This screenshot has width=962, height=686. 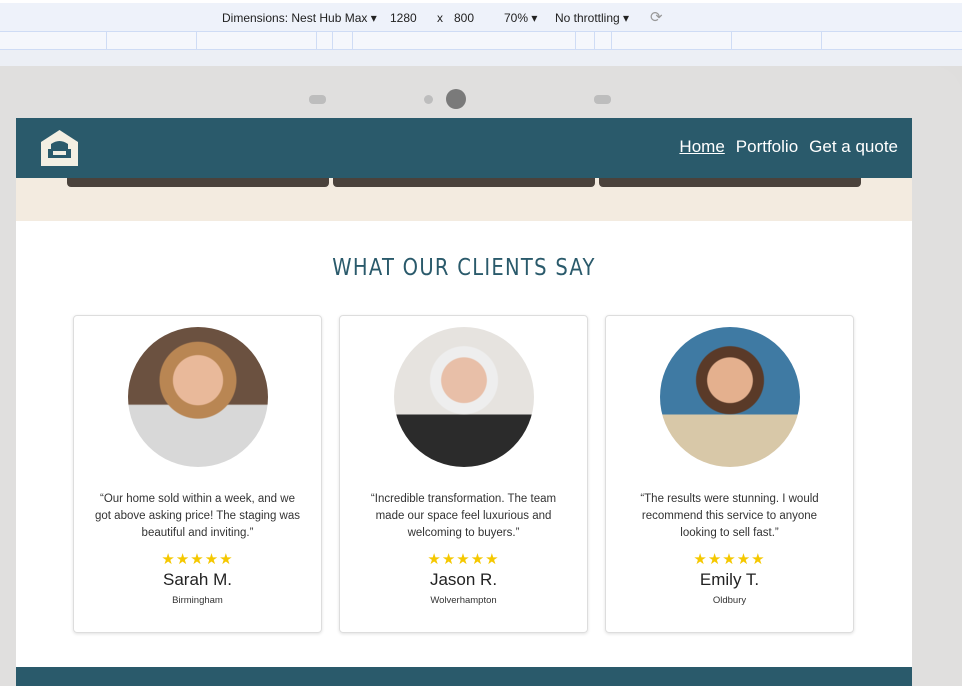 What do you see at coordinates (463, 579) in the screenshot?
I see `client-name: Jason R.` at bounding box center [463, 579].